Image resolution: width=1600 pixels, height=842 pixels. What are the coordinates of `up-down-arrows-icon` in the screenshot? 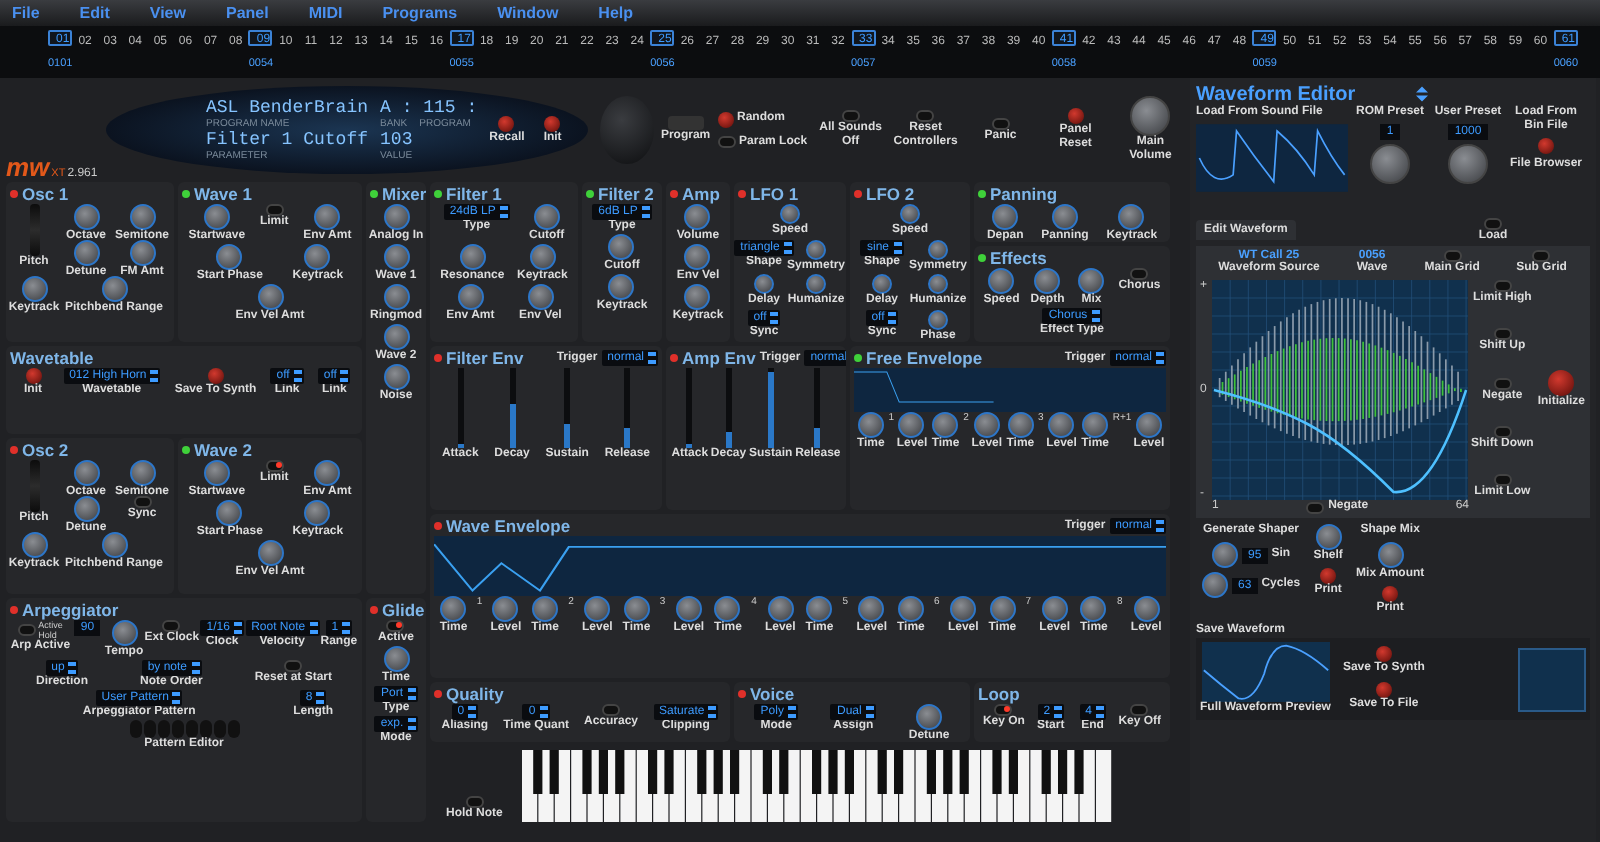 It's located at (1421, 94).